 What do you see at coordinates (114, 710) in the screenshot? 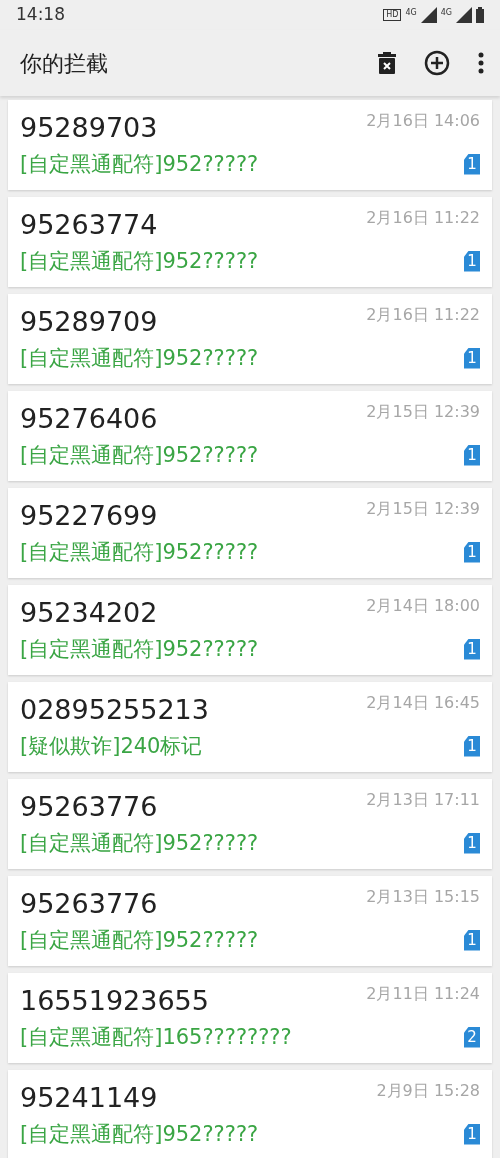
I see `phone-number: 02895255213` at bounding box center [114, 710].